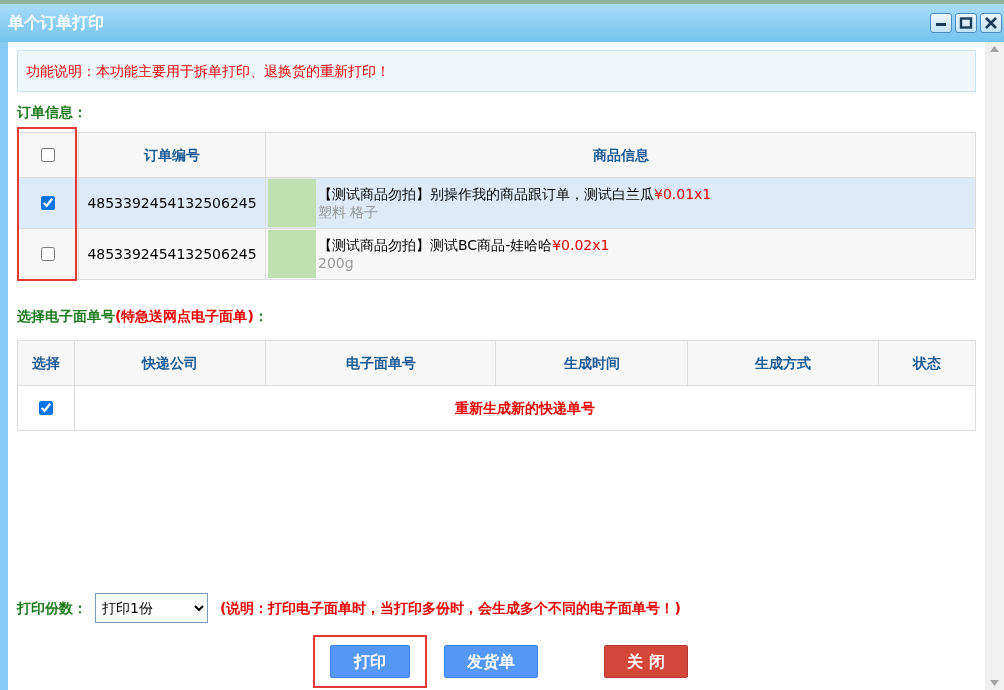  I want to click on maximize-icon, so click(966, 23).